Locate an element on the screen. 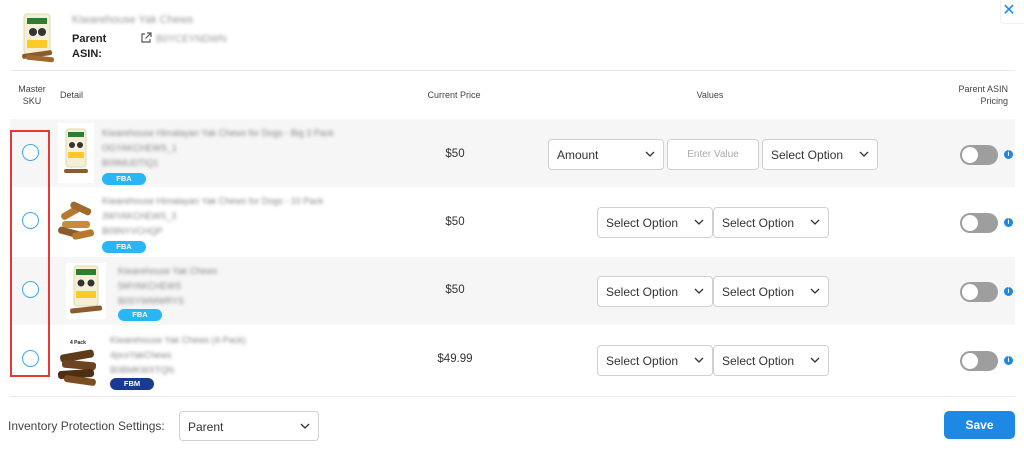 This screenshot has height=468, width=1024. save-button: Save is located at coordinates (979, 425).